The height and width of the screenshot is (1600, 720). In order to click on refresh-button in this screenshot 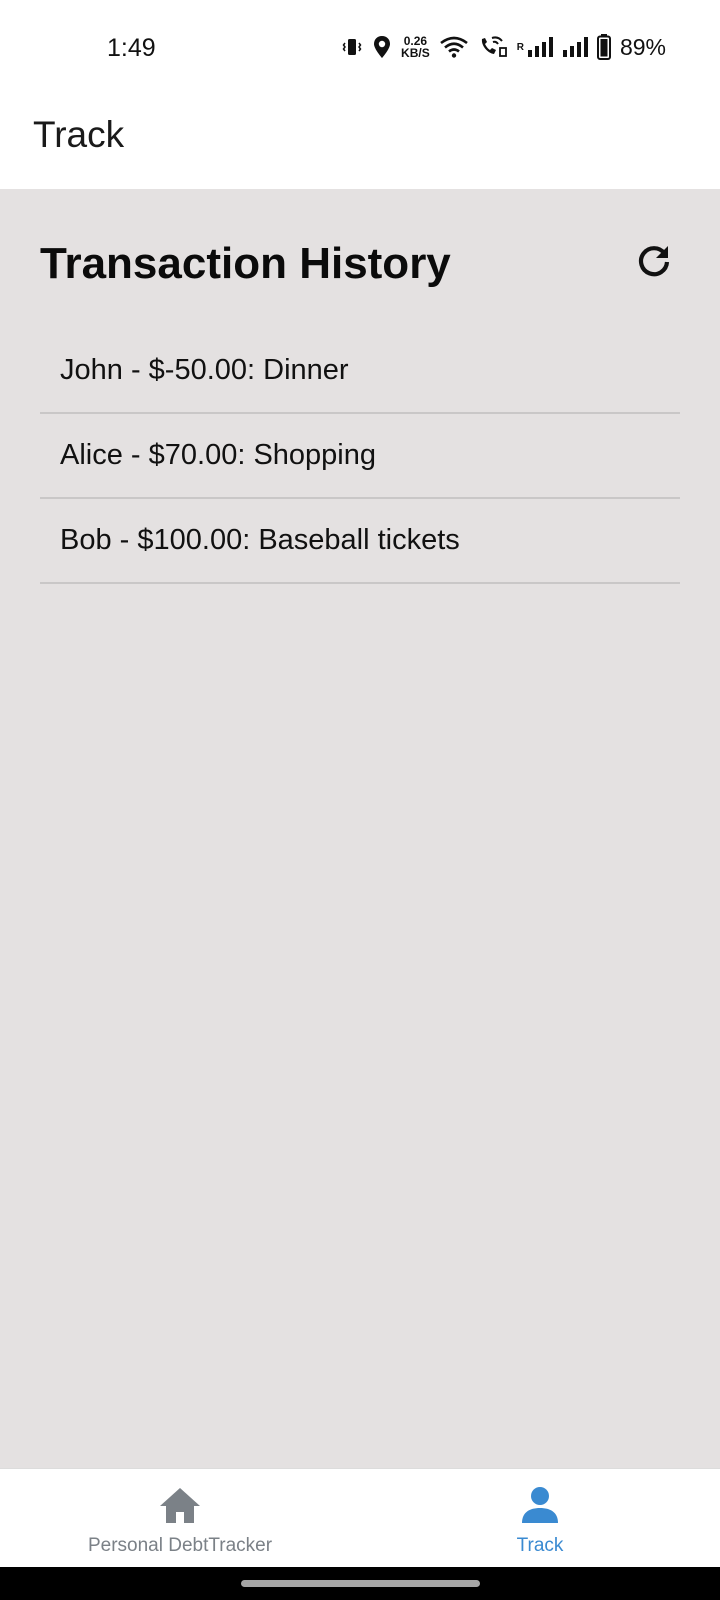, I will do `click(654, 261)`.